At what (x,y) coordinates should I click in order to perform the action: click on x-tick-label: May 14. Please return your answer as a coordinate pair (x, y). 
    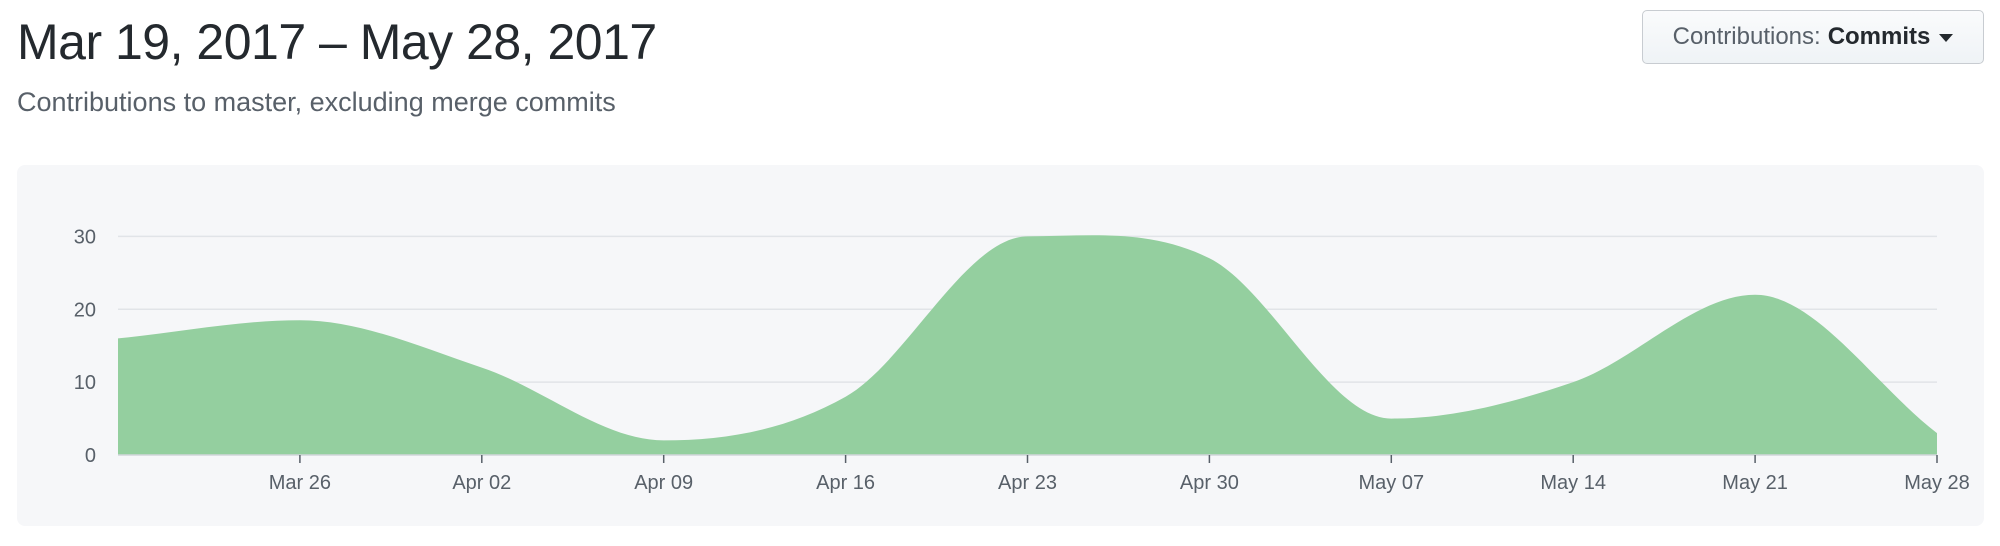
    Looking at the image, I should click on (1573, 483).